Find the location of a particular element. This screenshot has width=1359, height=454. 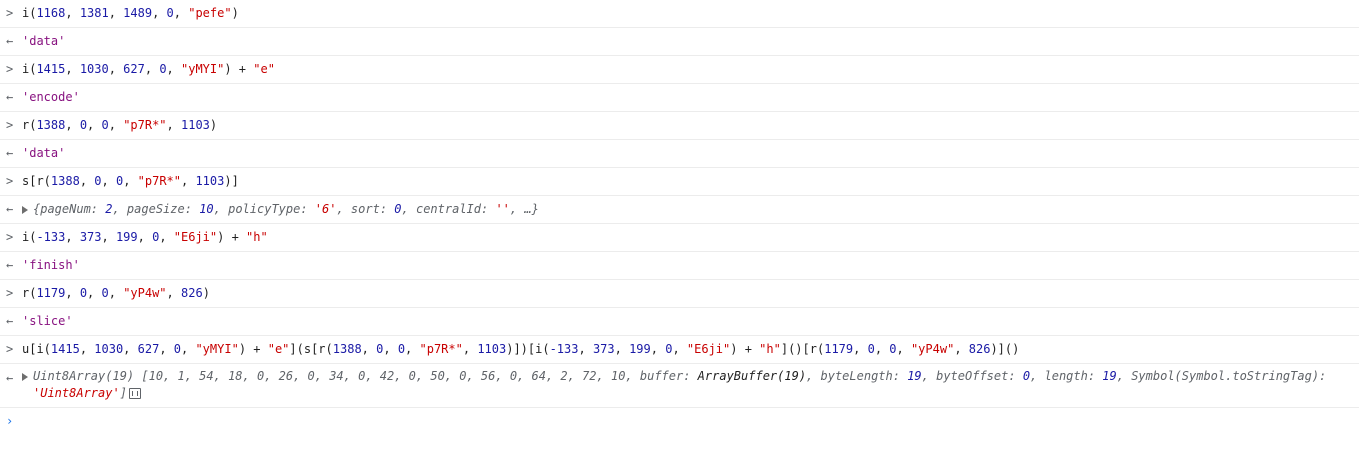

console-input-line: > i(1415, 1030, 627, 0, "yMYI") + "e" is located at coordinates (679, 70).